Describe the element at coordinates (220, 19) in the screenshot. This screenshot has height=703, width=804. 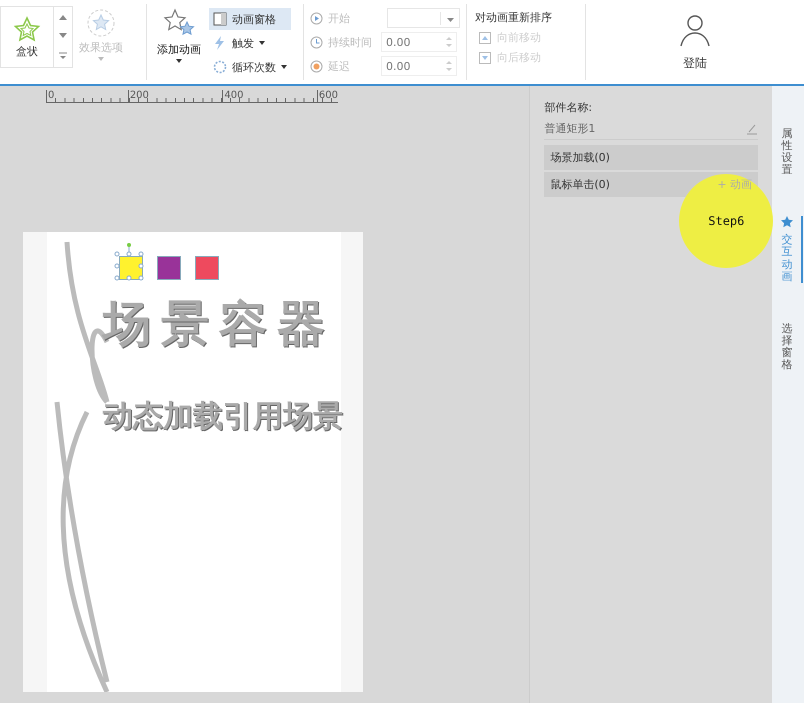
I see `pane-icon` at that location.